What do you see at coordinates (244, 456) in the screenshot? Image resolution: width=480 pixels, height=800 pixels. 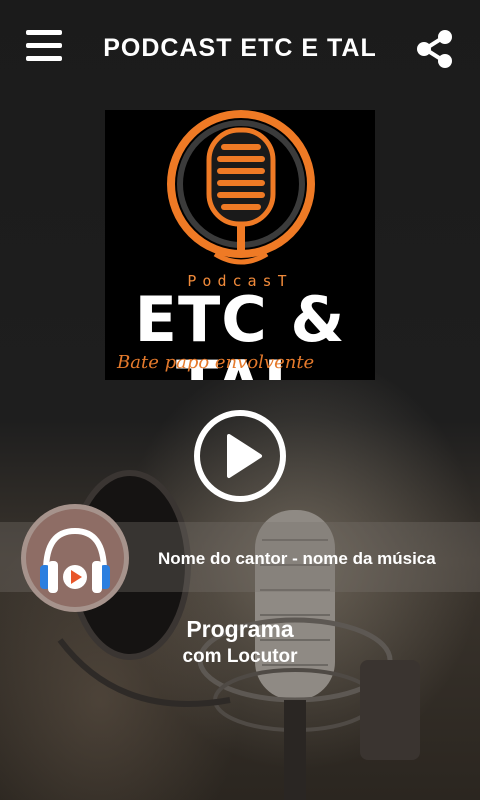 I see `play-icon` at bounding box center [244, 456].